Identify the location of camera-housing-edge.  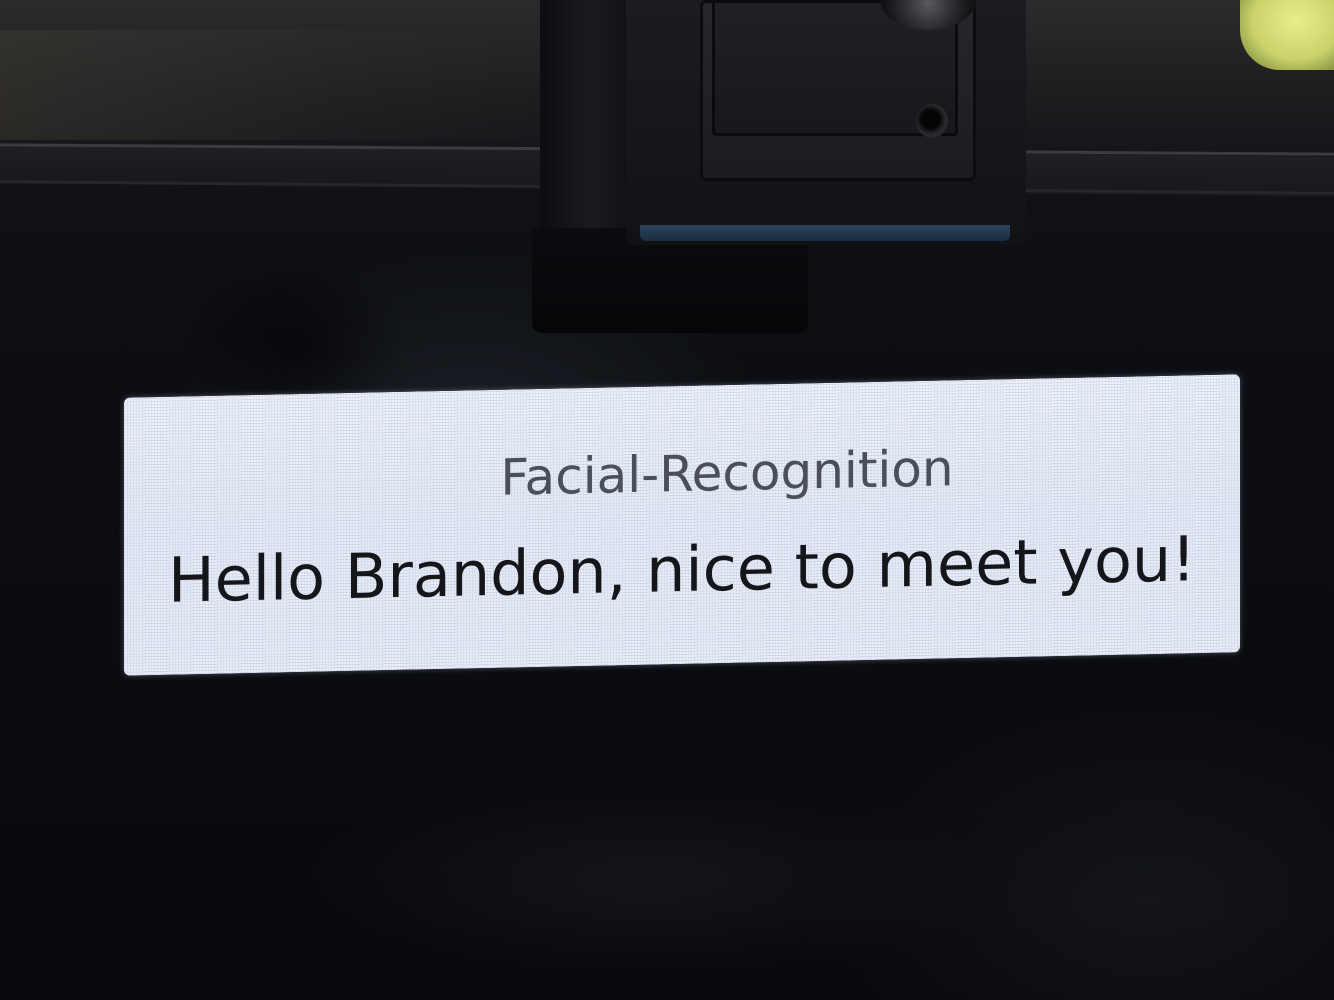
(825, 233).